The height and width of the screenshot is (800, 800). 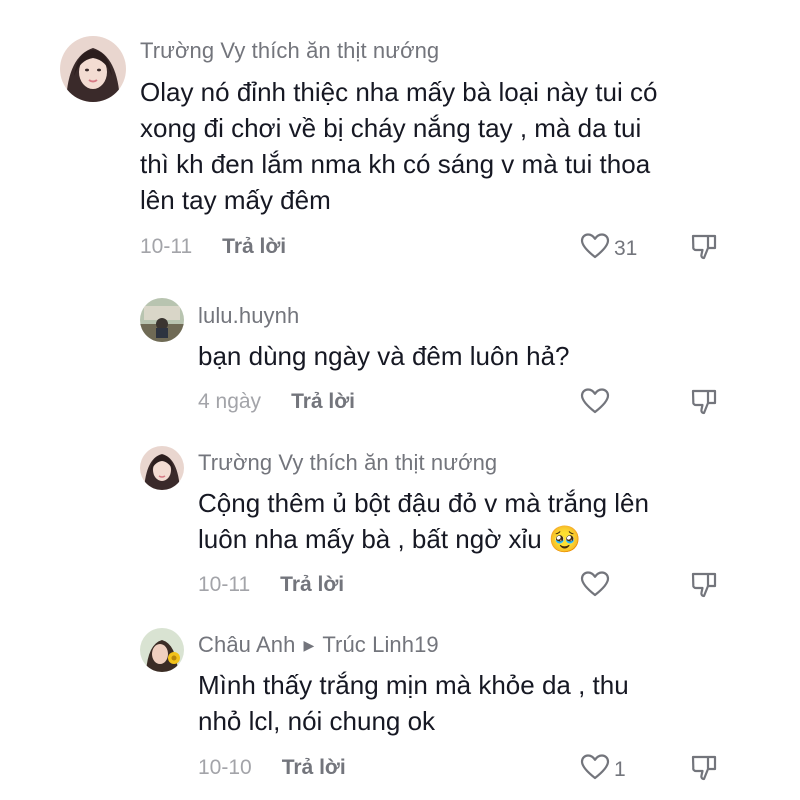 What do you see at coordinates (380, 644) in the screenshot?
I see `reply-to-user: Trúc Linh19` at bounding box center [380, 644].